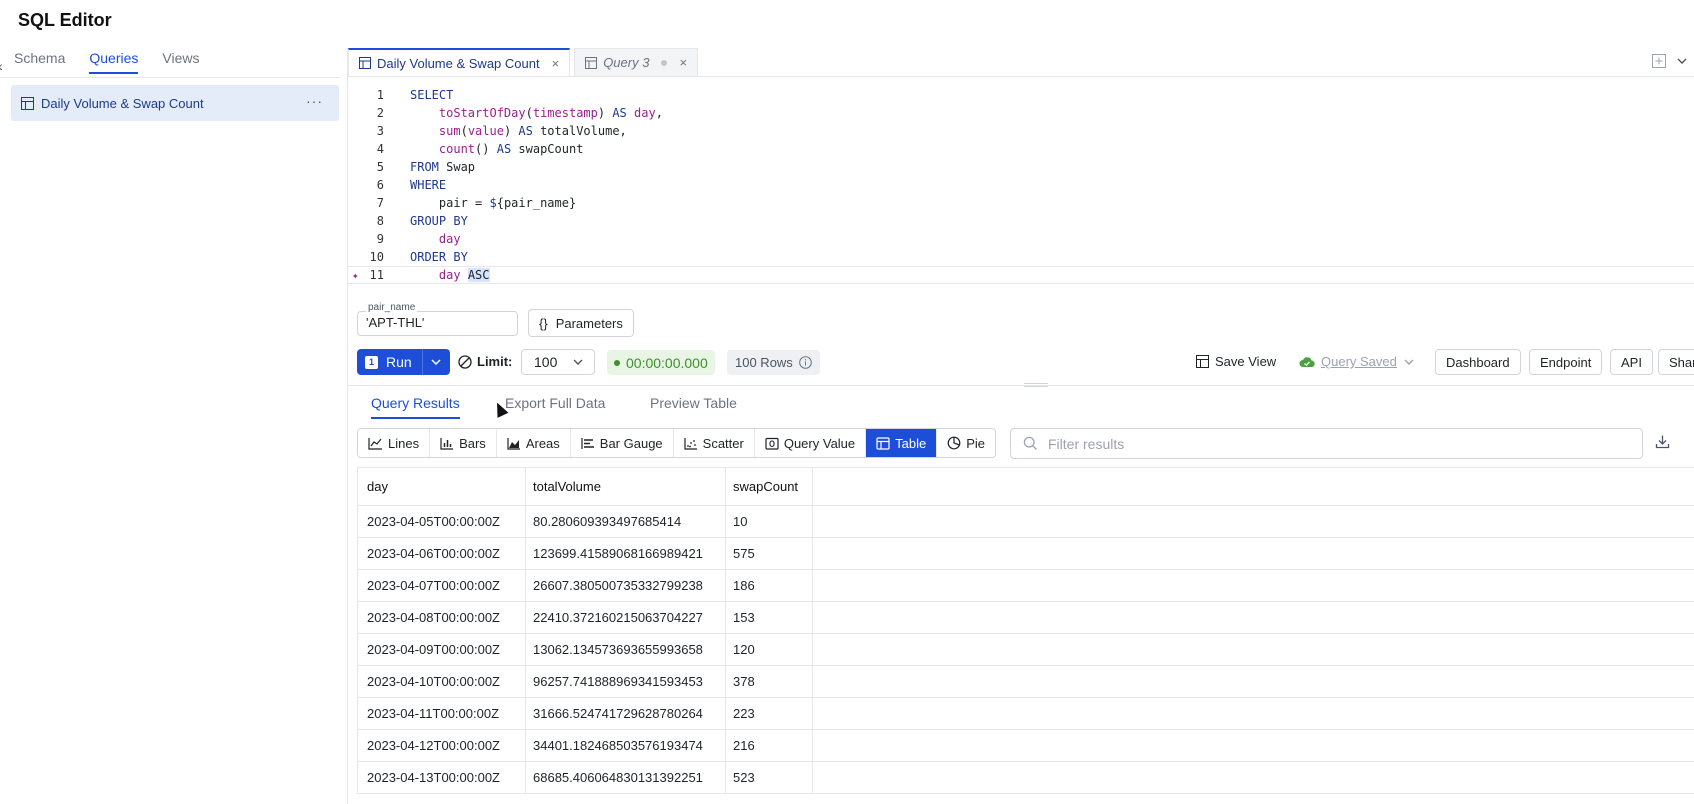 The width and height of the screenshot is (1694, 804). What do you see at coordinates (1021, 203) in the screenshot?
I see `code-line: 7 pair = ${pair_name}` at bounding box center [1021, 203].